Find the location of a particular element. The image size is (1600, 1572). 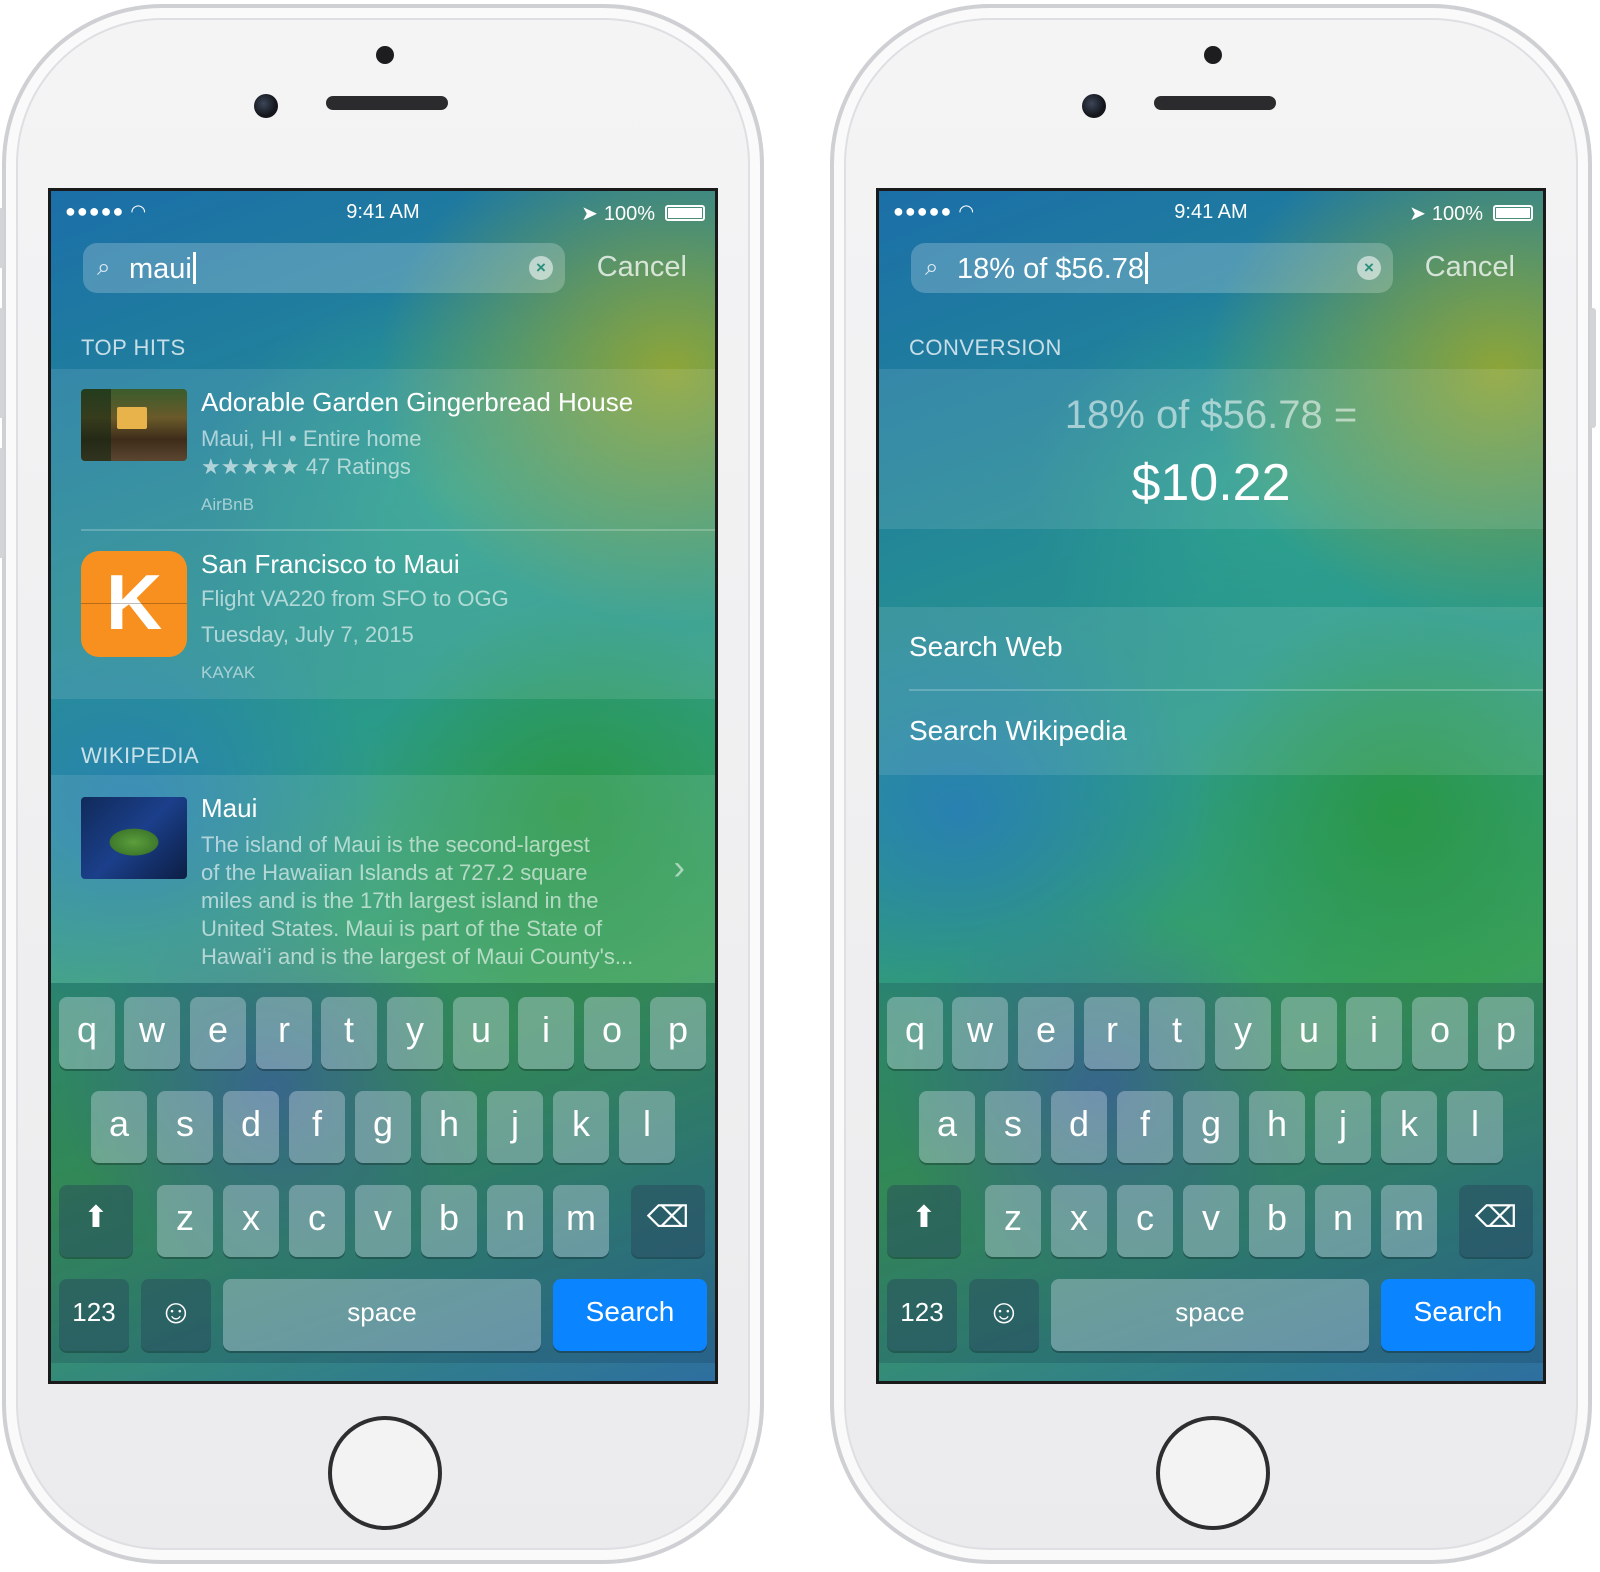

search-web-button: Search Web is located at coordinates (986, 647).